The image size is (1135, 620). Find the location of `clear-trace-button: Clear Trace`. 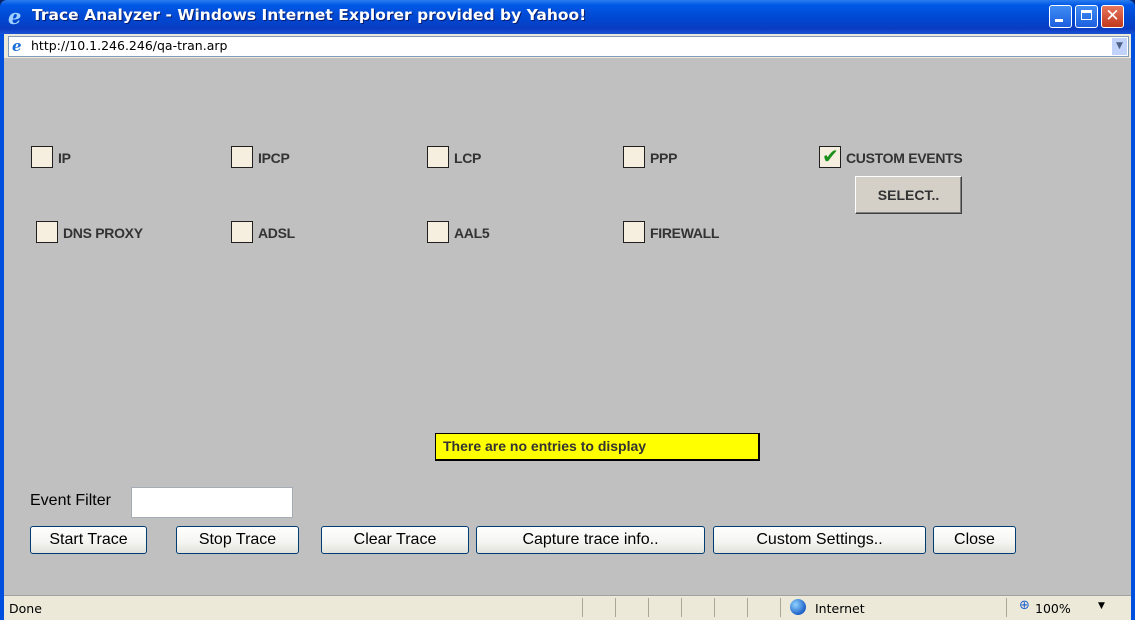

clear-trace-button: Clear Trace is located at coordinates (395, 540).